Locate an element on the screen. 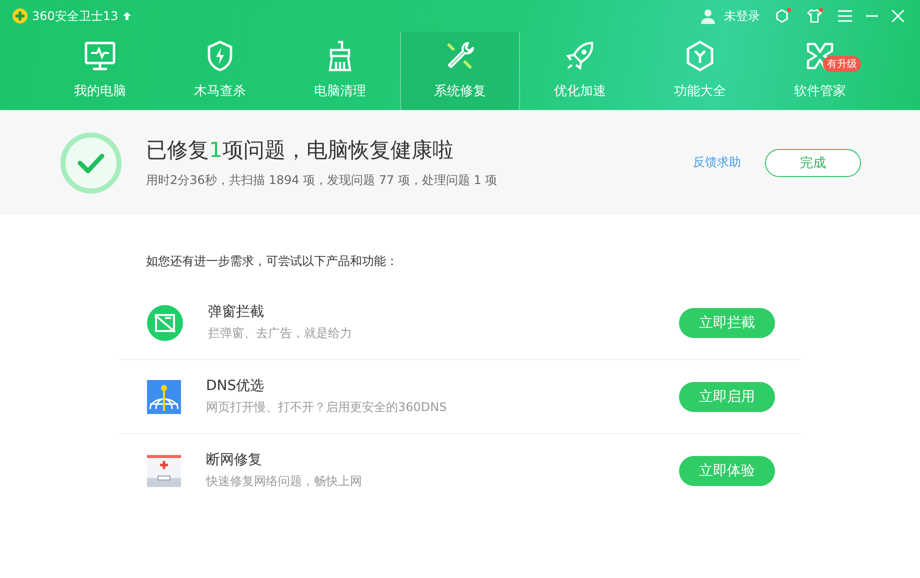 Image resolution: width=920 pixels, height=578 pixels. rocket-icon is located at coordinates (580, 56).